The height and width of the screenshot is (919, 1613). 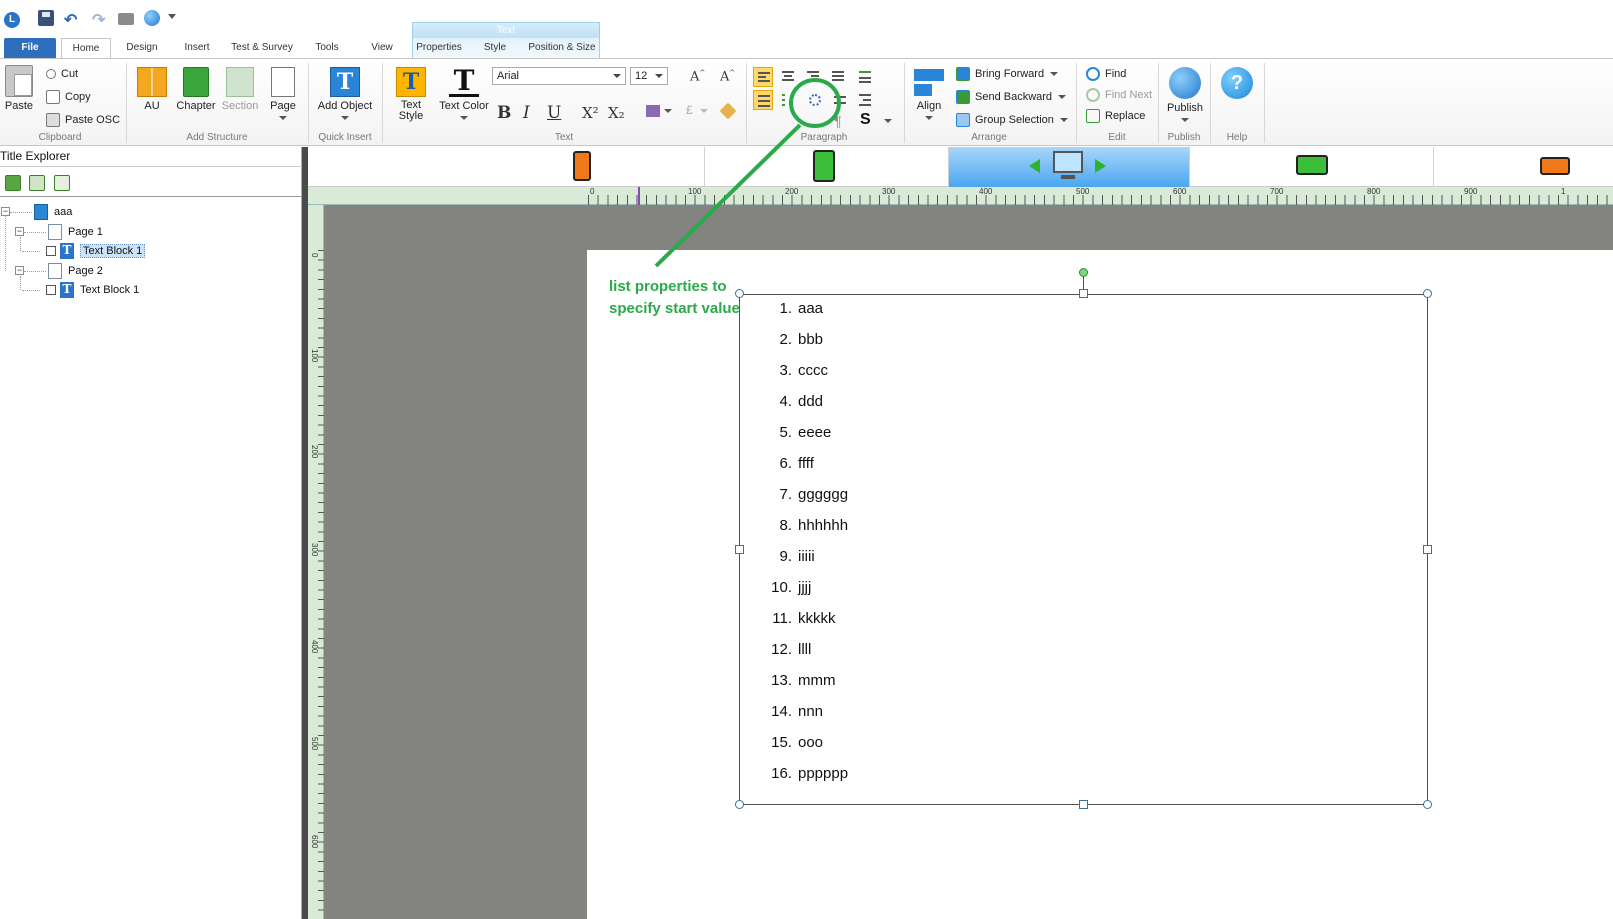 I want to click on arrow-right-icon, so click(x=1100, y=166).